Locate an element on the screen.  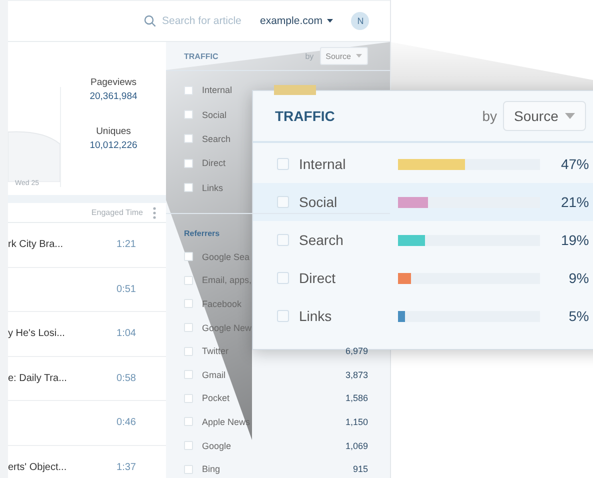
referrer-count: 1,069 is located at coordinates (356, 445).